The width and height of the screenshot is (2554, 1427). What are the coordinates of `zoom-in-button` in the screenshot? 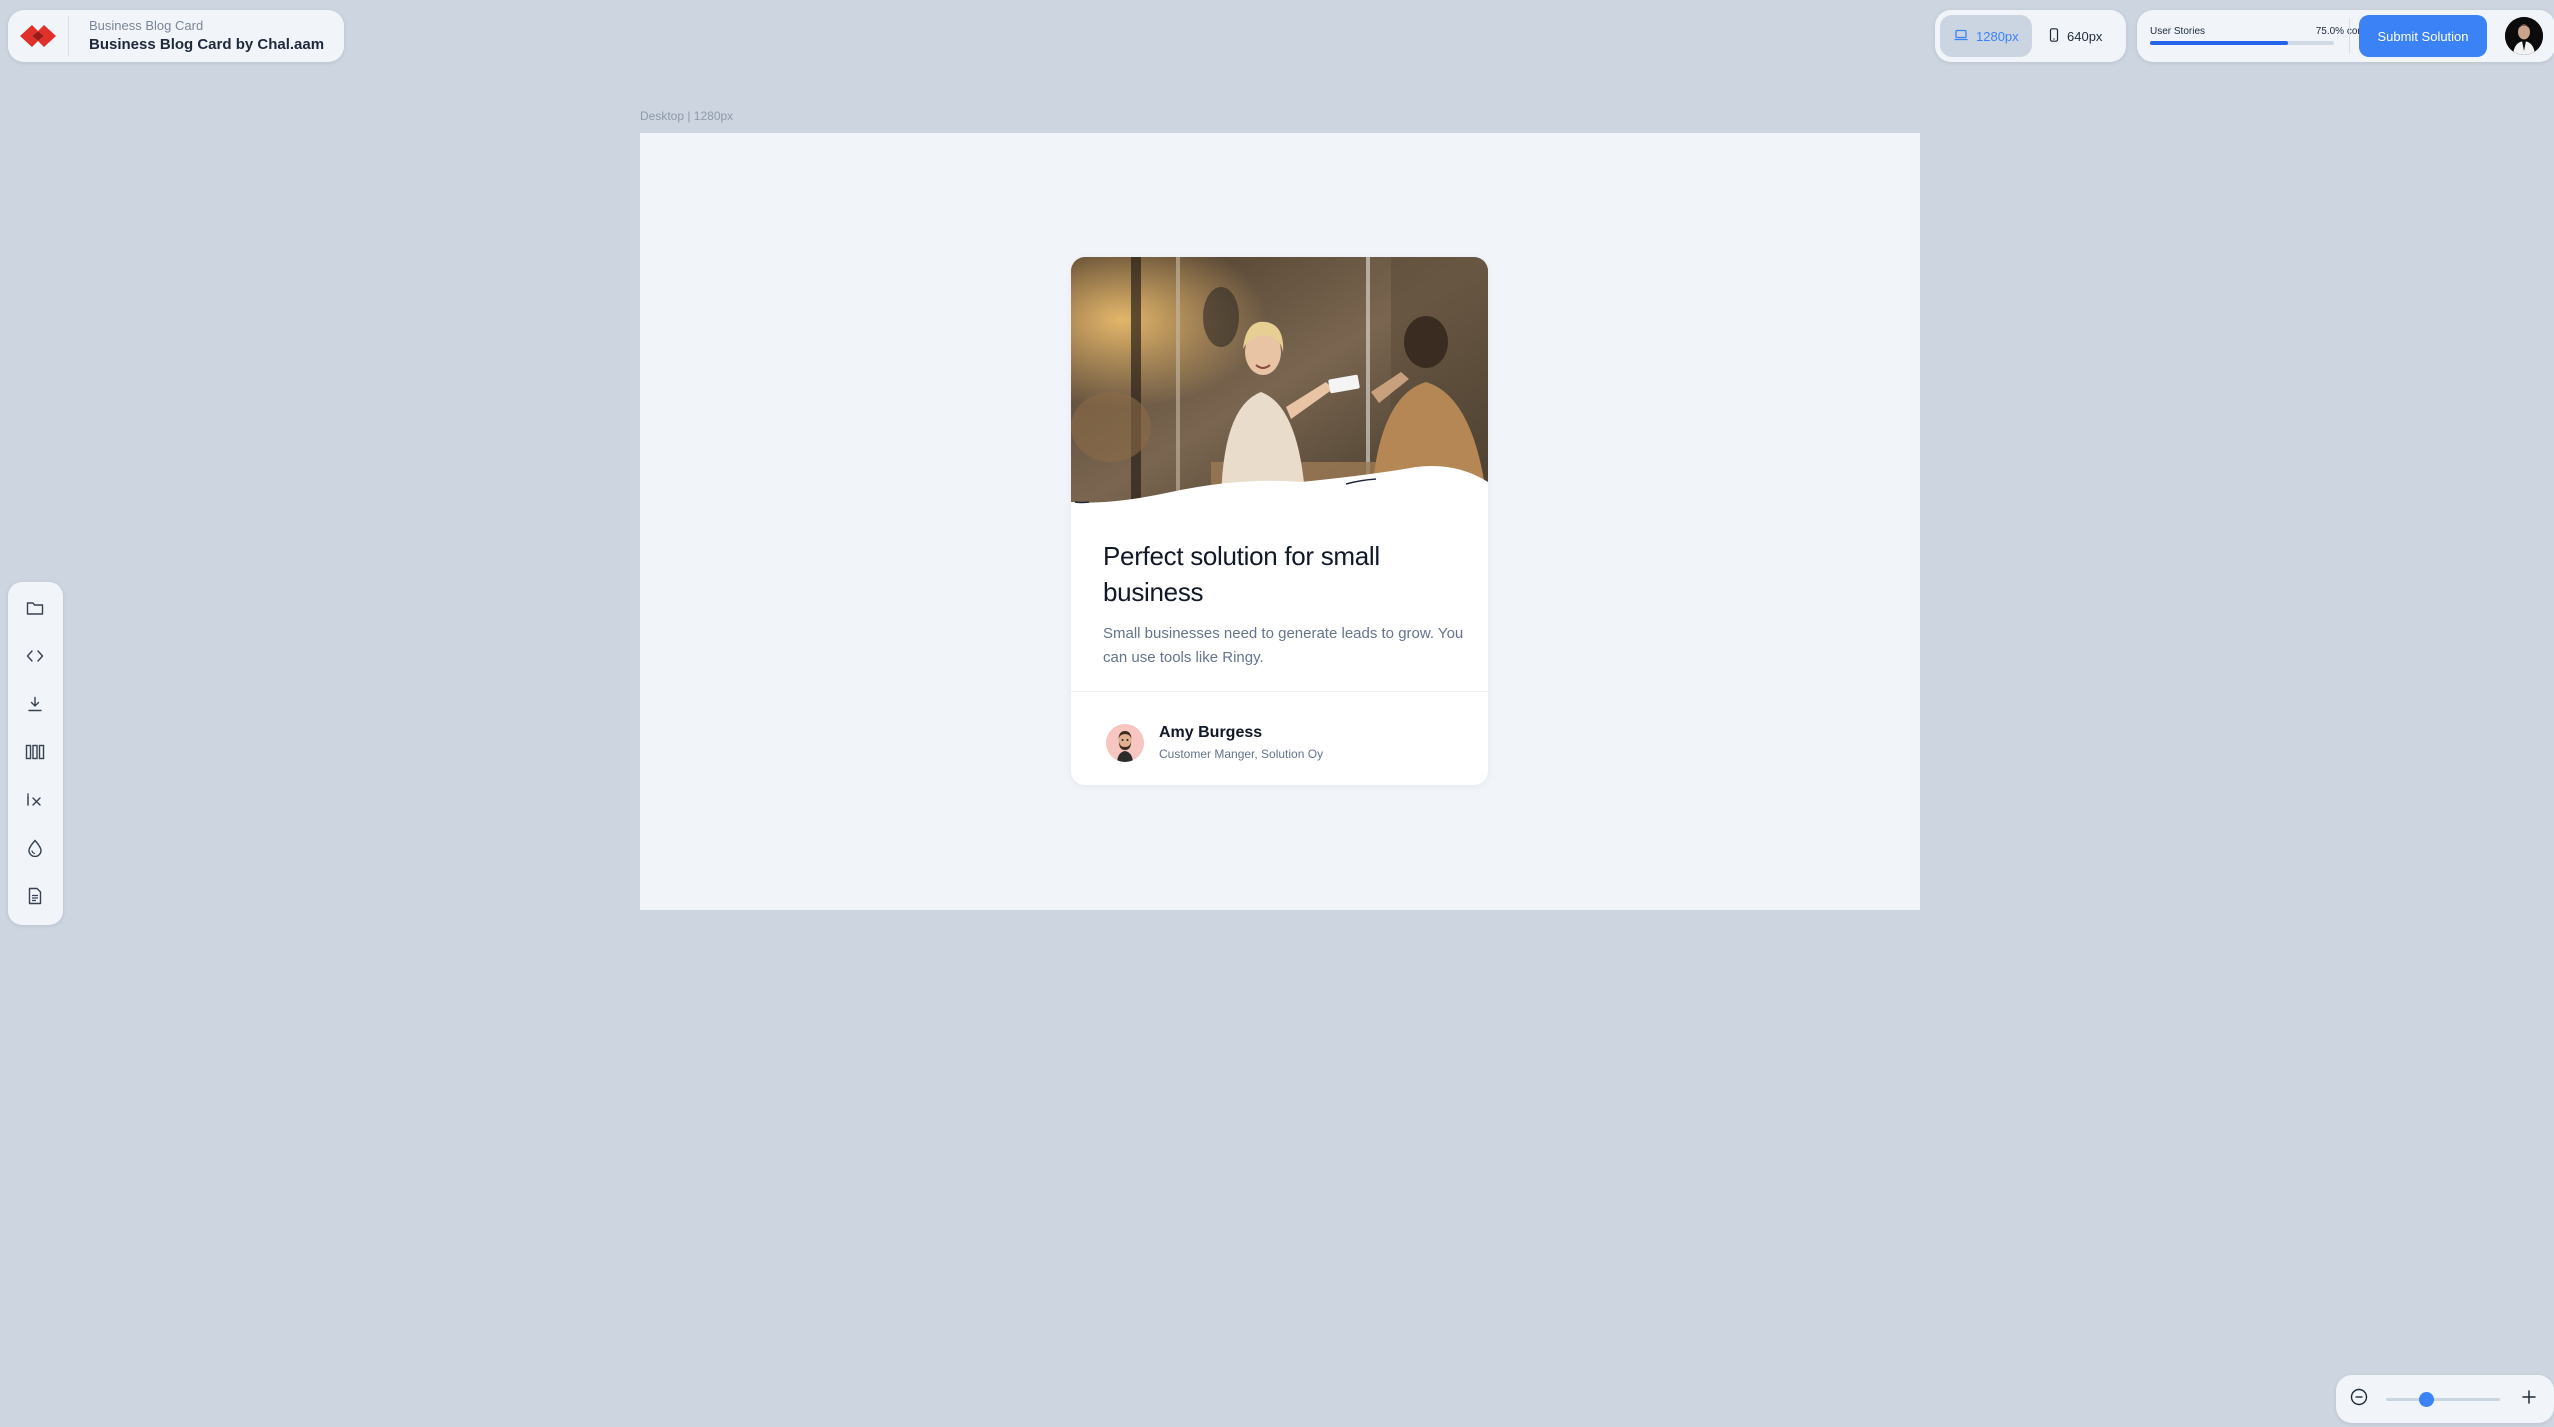 It's located at (2529, 1399).